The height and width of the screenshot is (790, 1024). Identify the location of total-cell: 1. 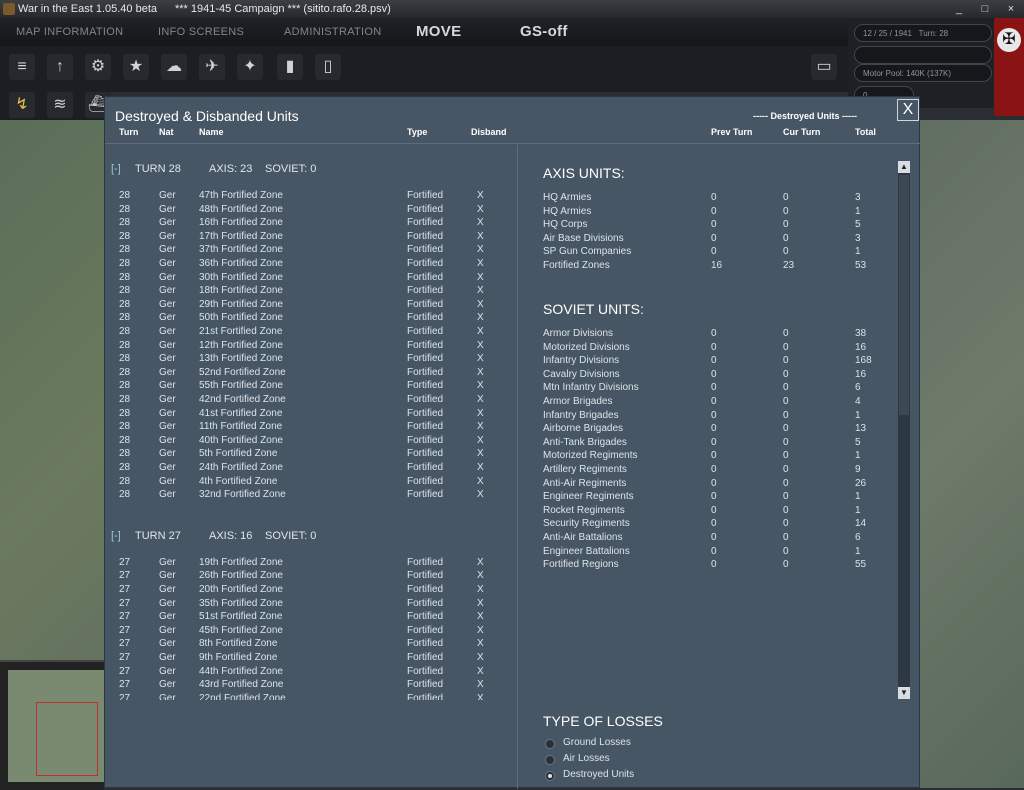
(858, 252).